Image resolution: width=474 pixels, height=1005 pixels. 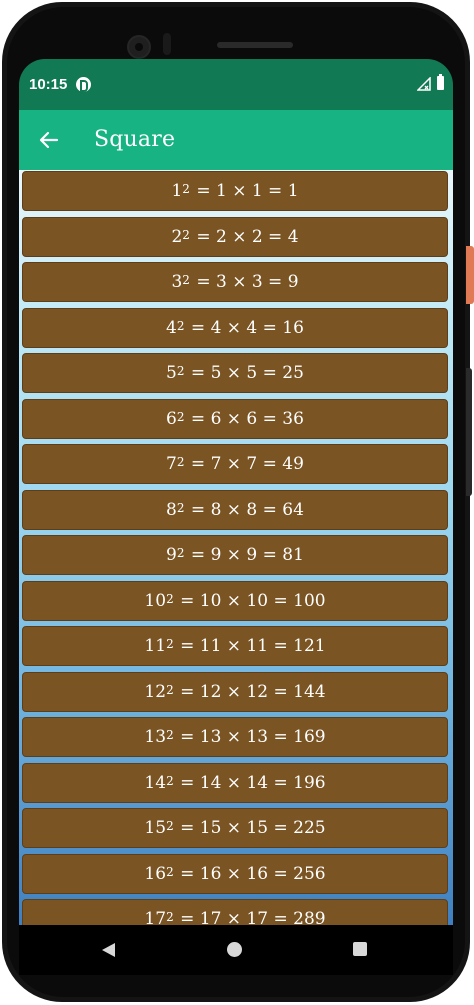 What do you see at coordinates (250, 828) in the screenshot?
I see `square-expression: = 15 × 15 = 225` at bounding box center [250, 828].